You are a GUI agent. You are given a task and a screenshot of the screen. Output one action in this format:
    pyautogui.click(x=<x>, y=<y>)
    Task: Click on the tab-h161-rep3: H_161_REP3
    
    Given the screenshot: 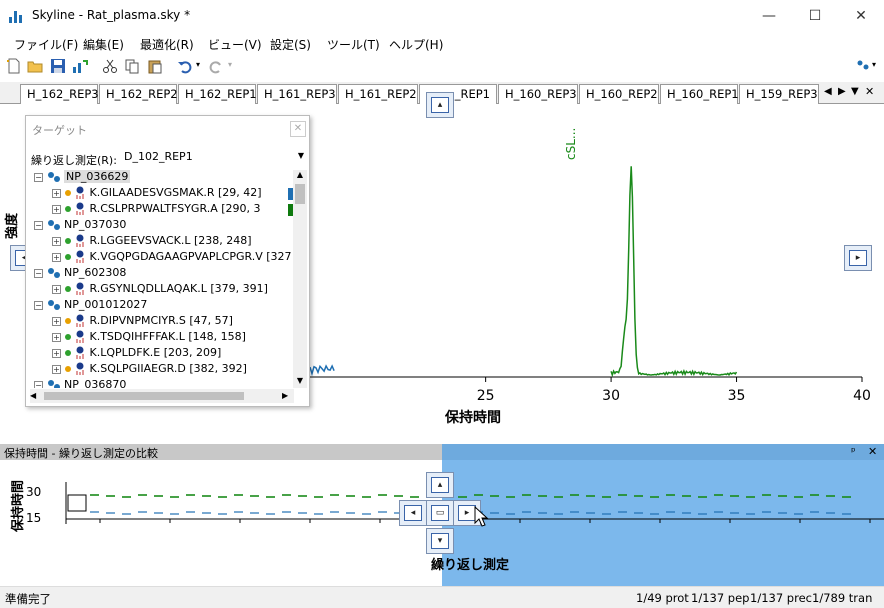 What is the action you would take?
    pyautogui.click(x=297, y=94)
    